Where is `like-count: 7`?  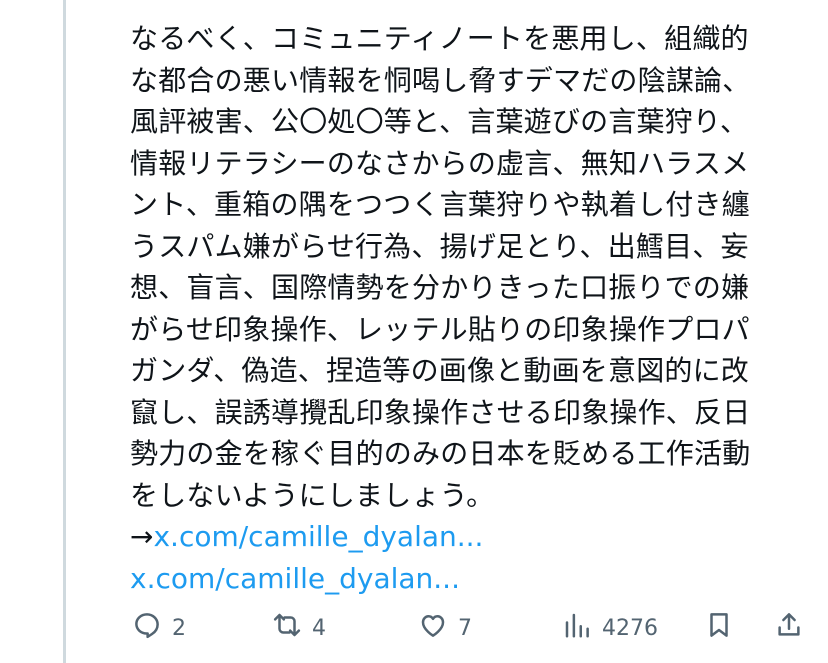
like-count: 7 is located at coordinates (465, 628).